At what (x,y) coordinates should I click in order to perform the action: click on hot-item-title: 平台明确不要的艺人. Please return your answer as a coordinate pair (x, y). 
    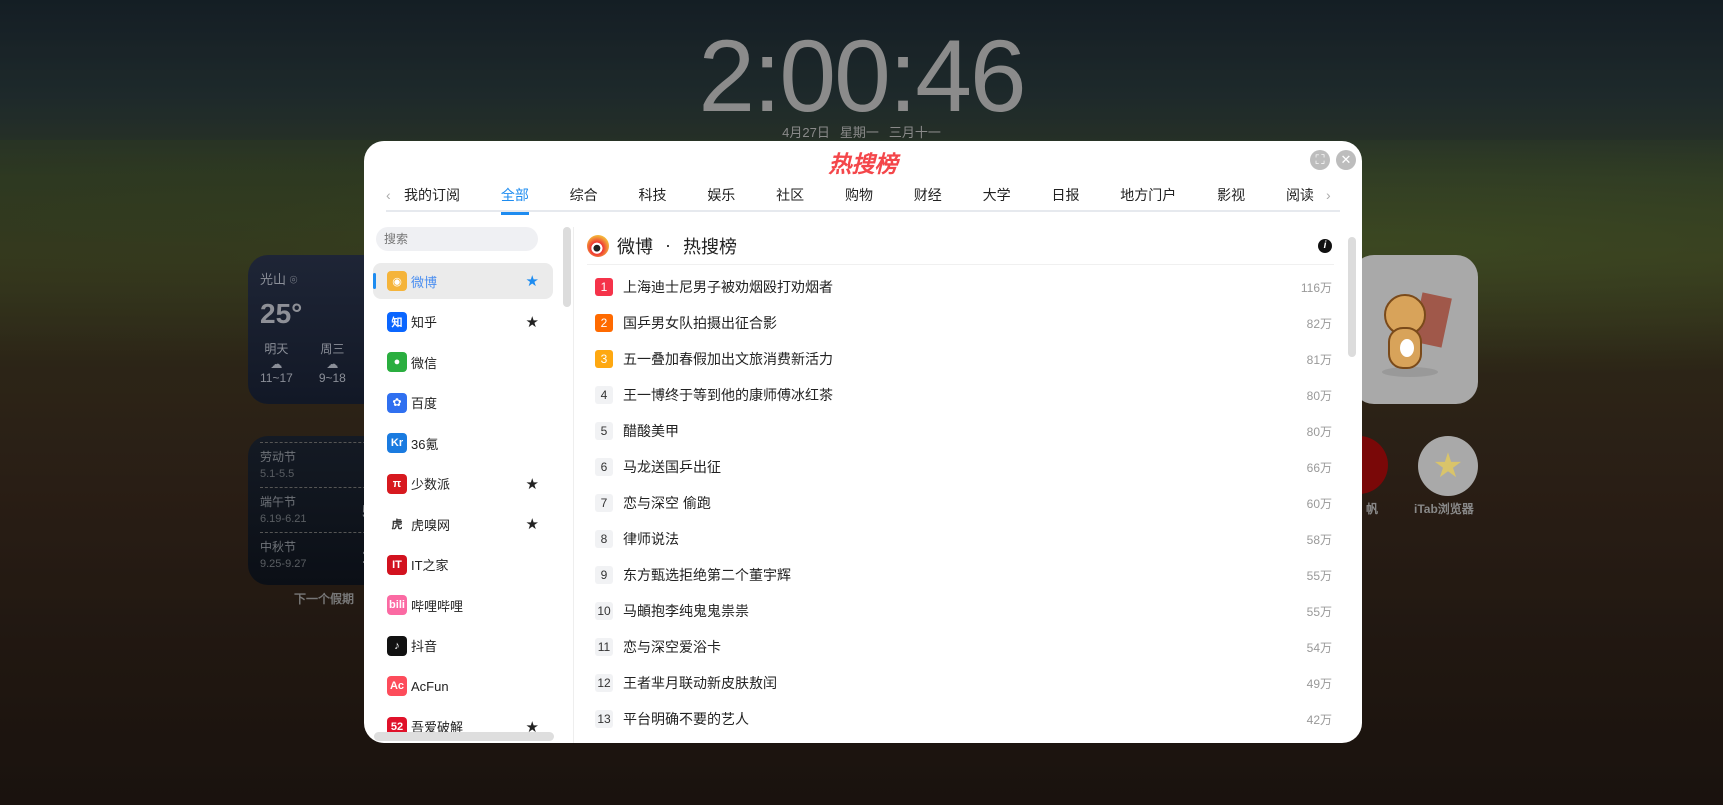
    Looking at the image, I should click on (686, 719).